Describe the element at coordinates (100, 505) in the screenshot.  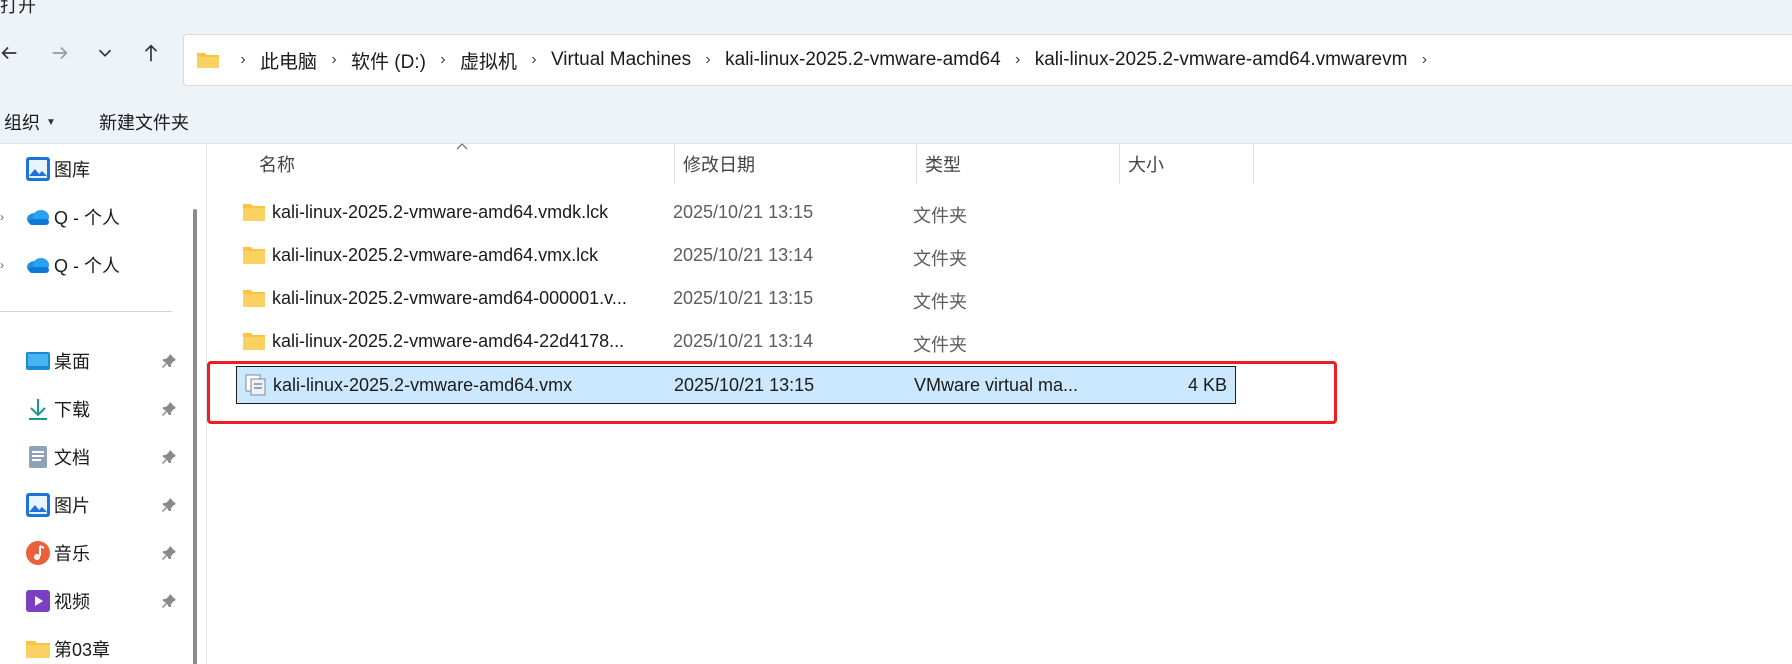
I see `sidebar-item-pictures: 图片` at that location.